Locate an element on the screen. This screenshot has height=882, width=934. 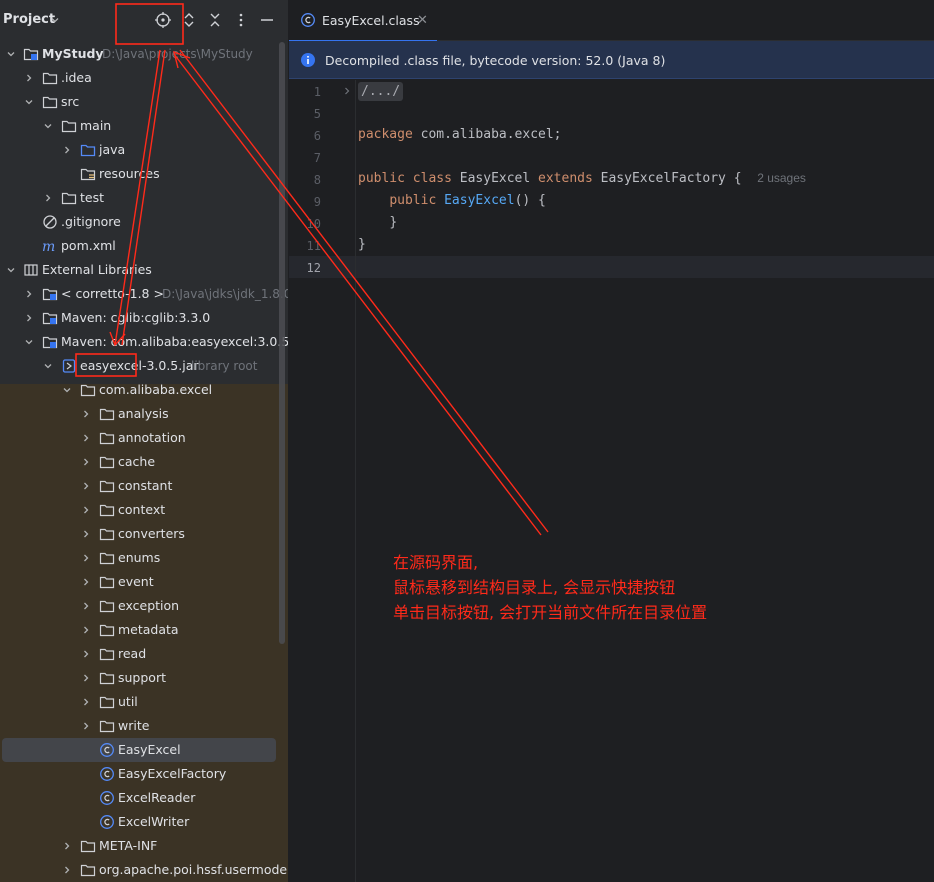
tree-row-package: com.alibaba.excel is located at coordinates (144, 390).